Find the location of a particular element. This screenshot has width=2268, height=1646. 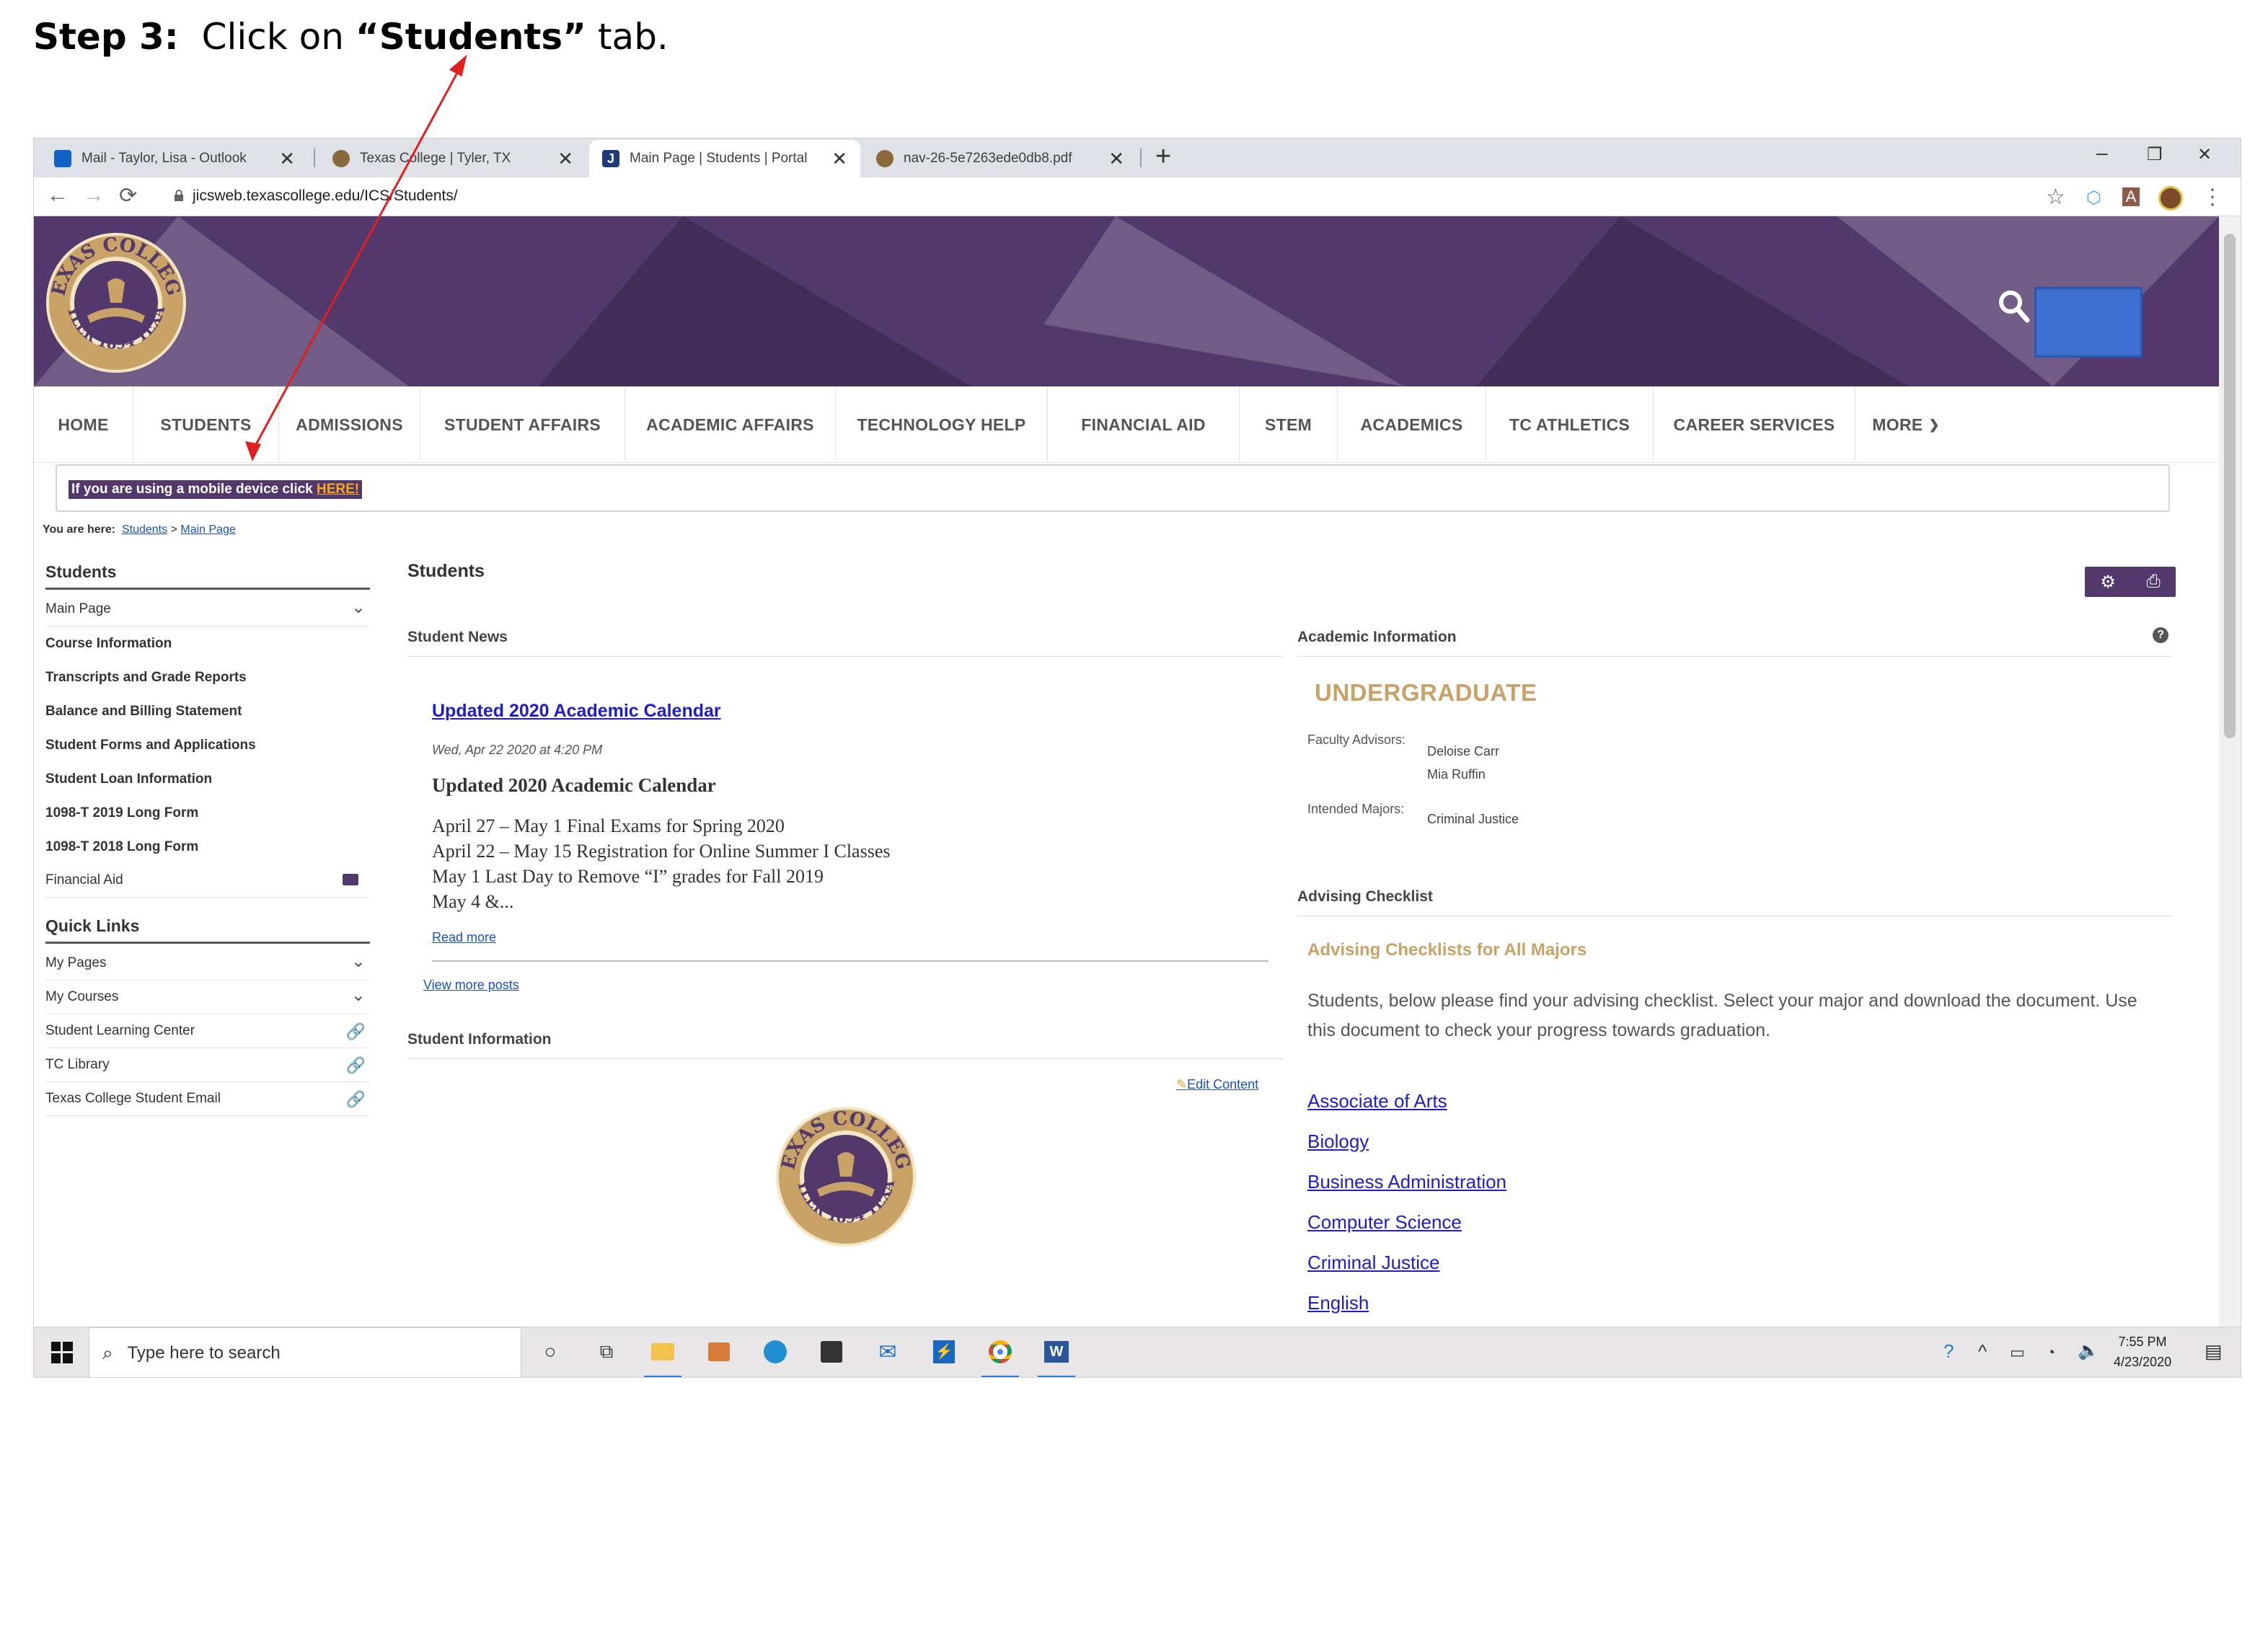

nav-tc-athletics: TC ATHLETICS is located at coordinates (1570, 424).